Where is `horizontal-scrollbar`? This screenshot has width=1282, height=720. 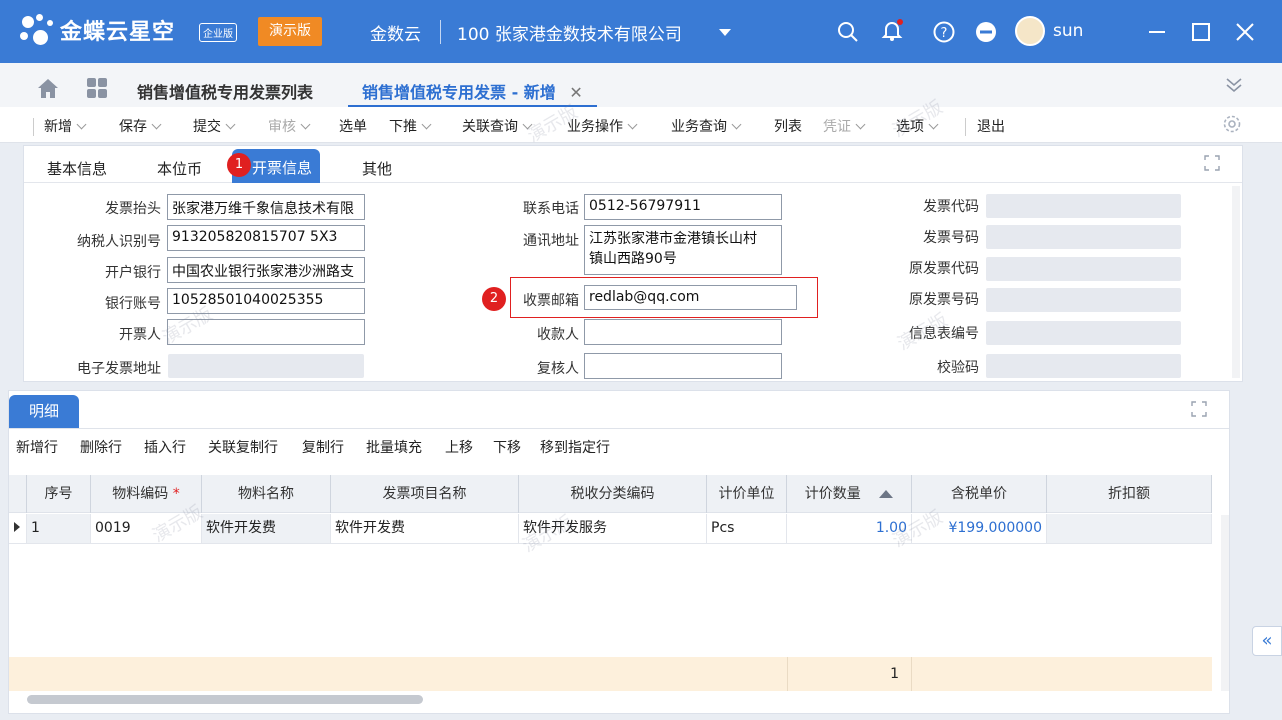 horizontal-scrollbar is located at coordinates (225, 699).